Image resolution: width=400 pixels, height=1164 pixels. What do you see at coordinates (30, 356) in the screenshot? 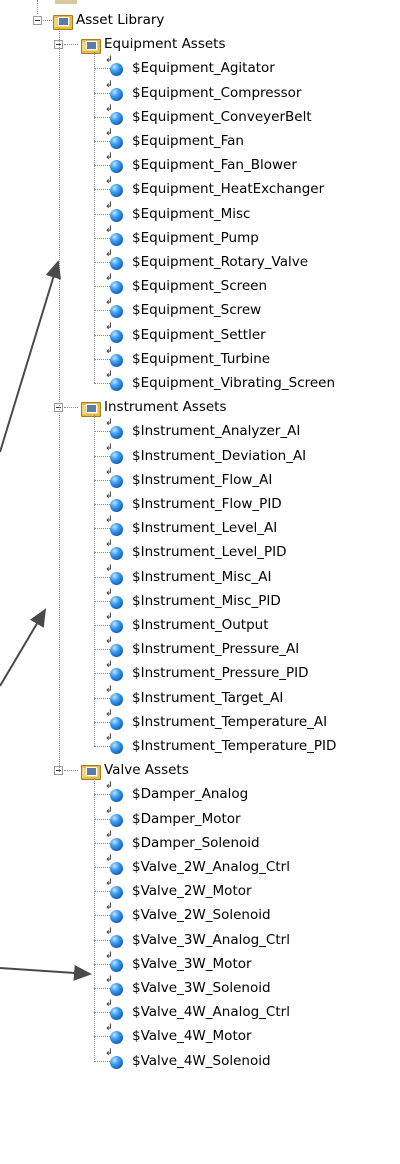
I see `annotation-arrow-equipment` at bounding box center [30, 356].